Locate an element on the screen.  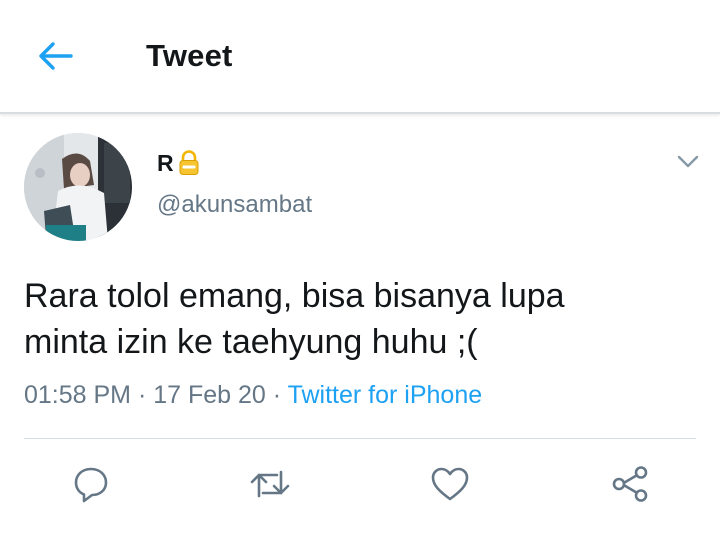
tweet-text-line: minta izin ke taehyung huhu ;( is located at coordinates (251, 342).